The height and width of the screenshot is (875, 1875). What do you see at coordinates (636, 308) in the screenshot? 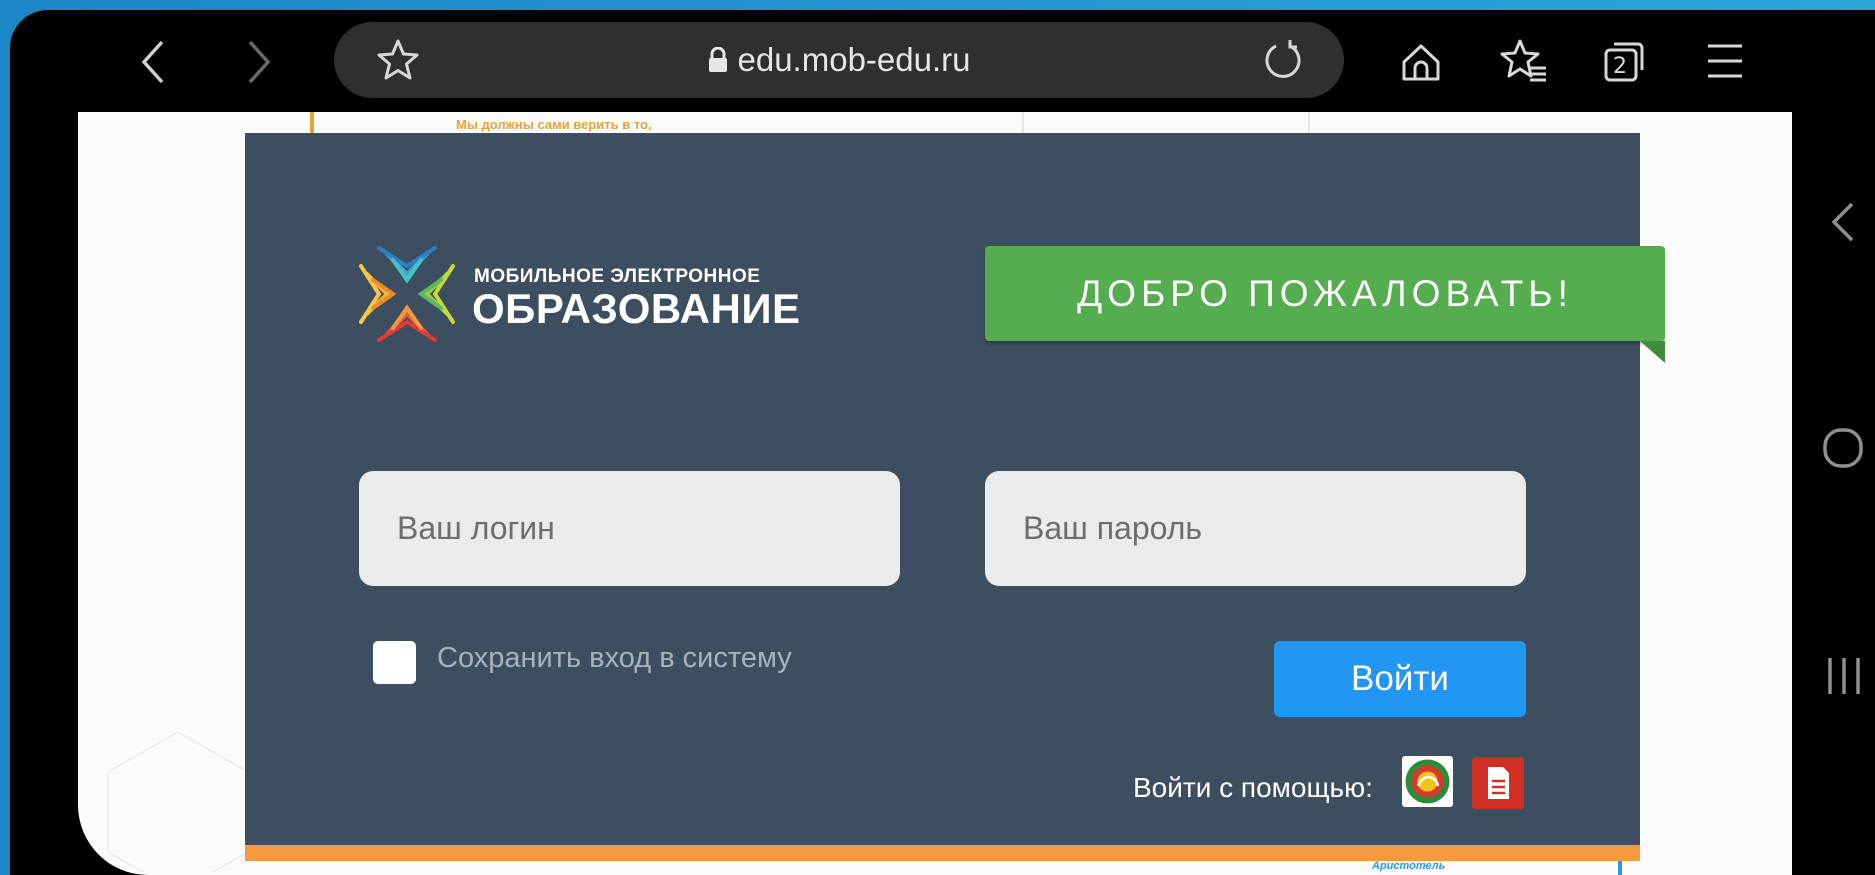
I see `brand-line2: ОБРАЗОВАНИЕ` at bounding box center [636, 308].